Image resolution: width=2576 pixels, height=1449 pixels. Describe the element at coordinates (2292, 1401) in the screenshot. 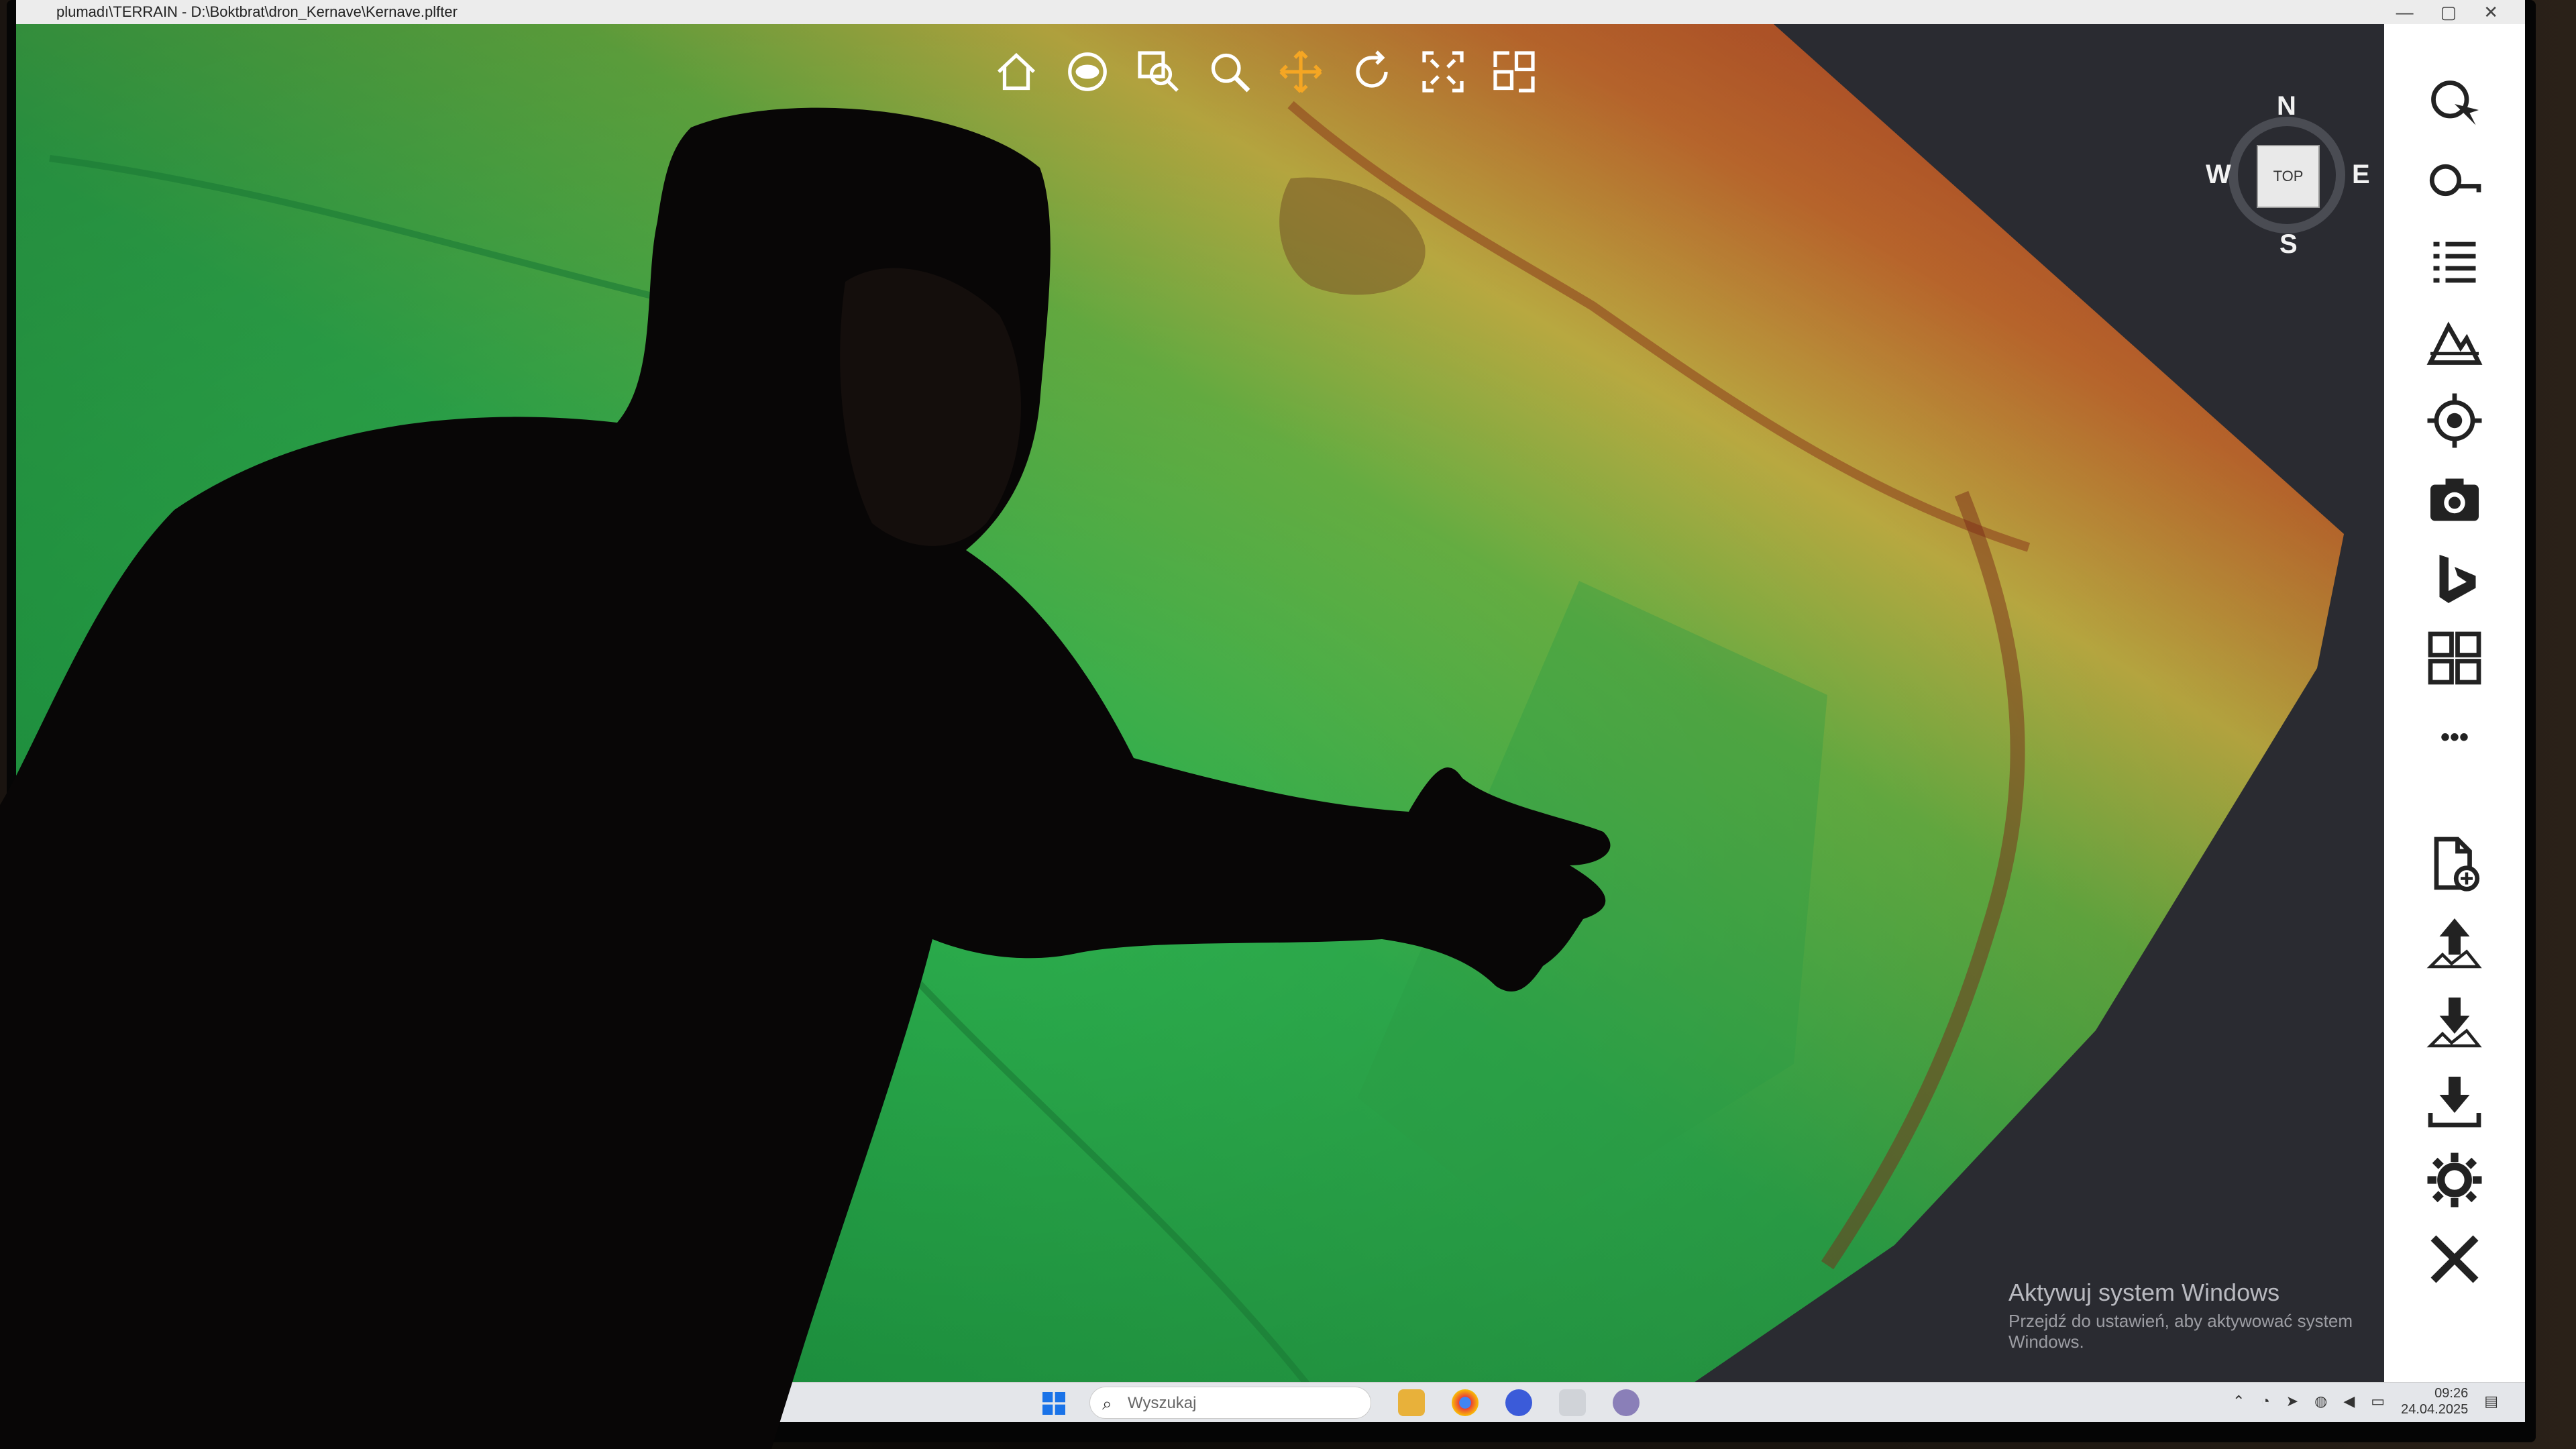

I see `location-icon: ➤` at that location.